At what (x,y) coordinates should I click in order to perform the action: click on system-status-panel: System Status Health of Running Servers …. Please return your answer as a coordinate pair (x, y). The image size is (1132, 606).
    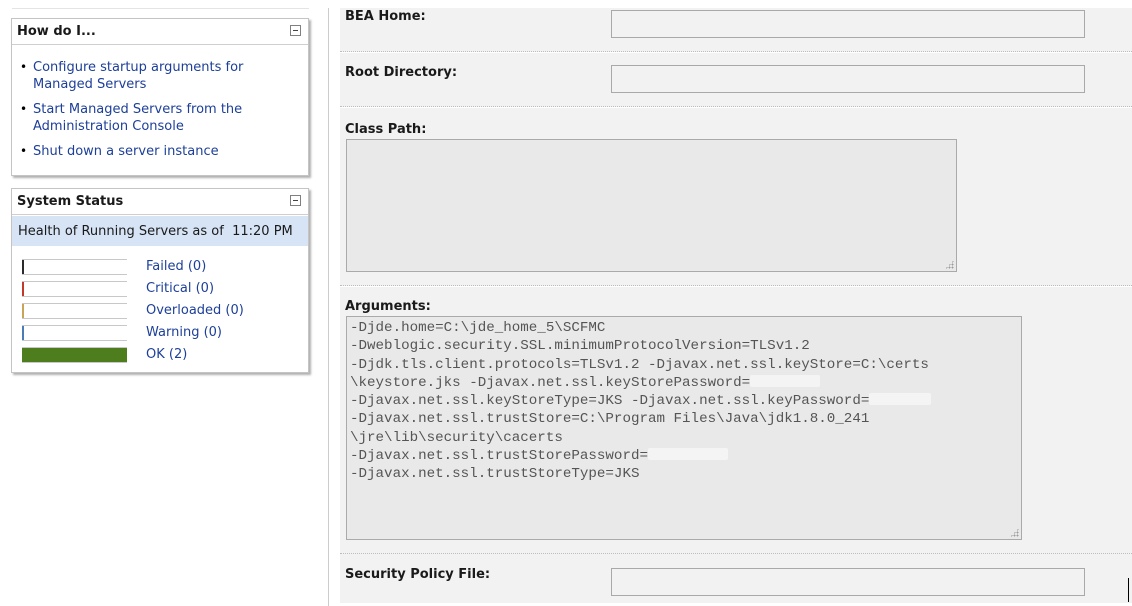
    Looking at the image, I should click on (160, 280).